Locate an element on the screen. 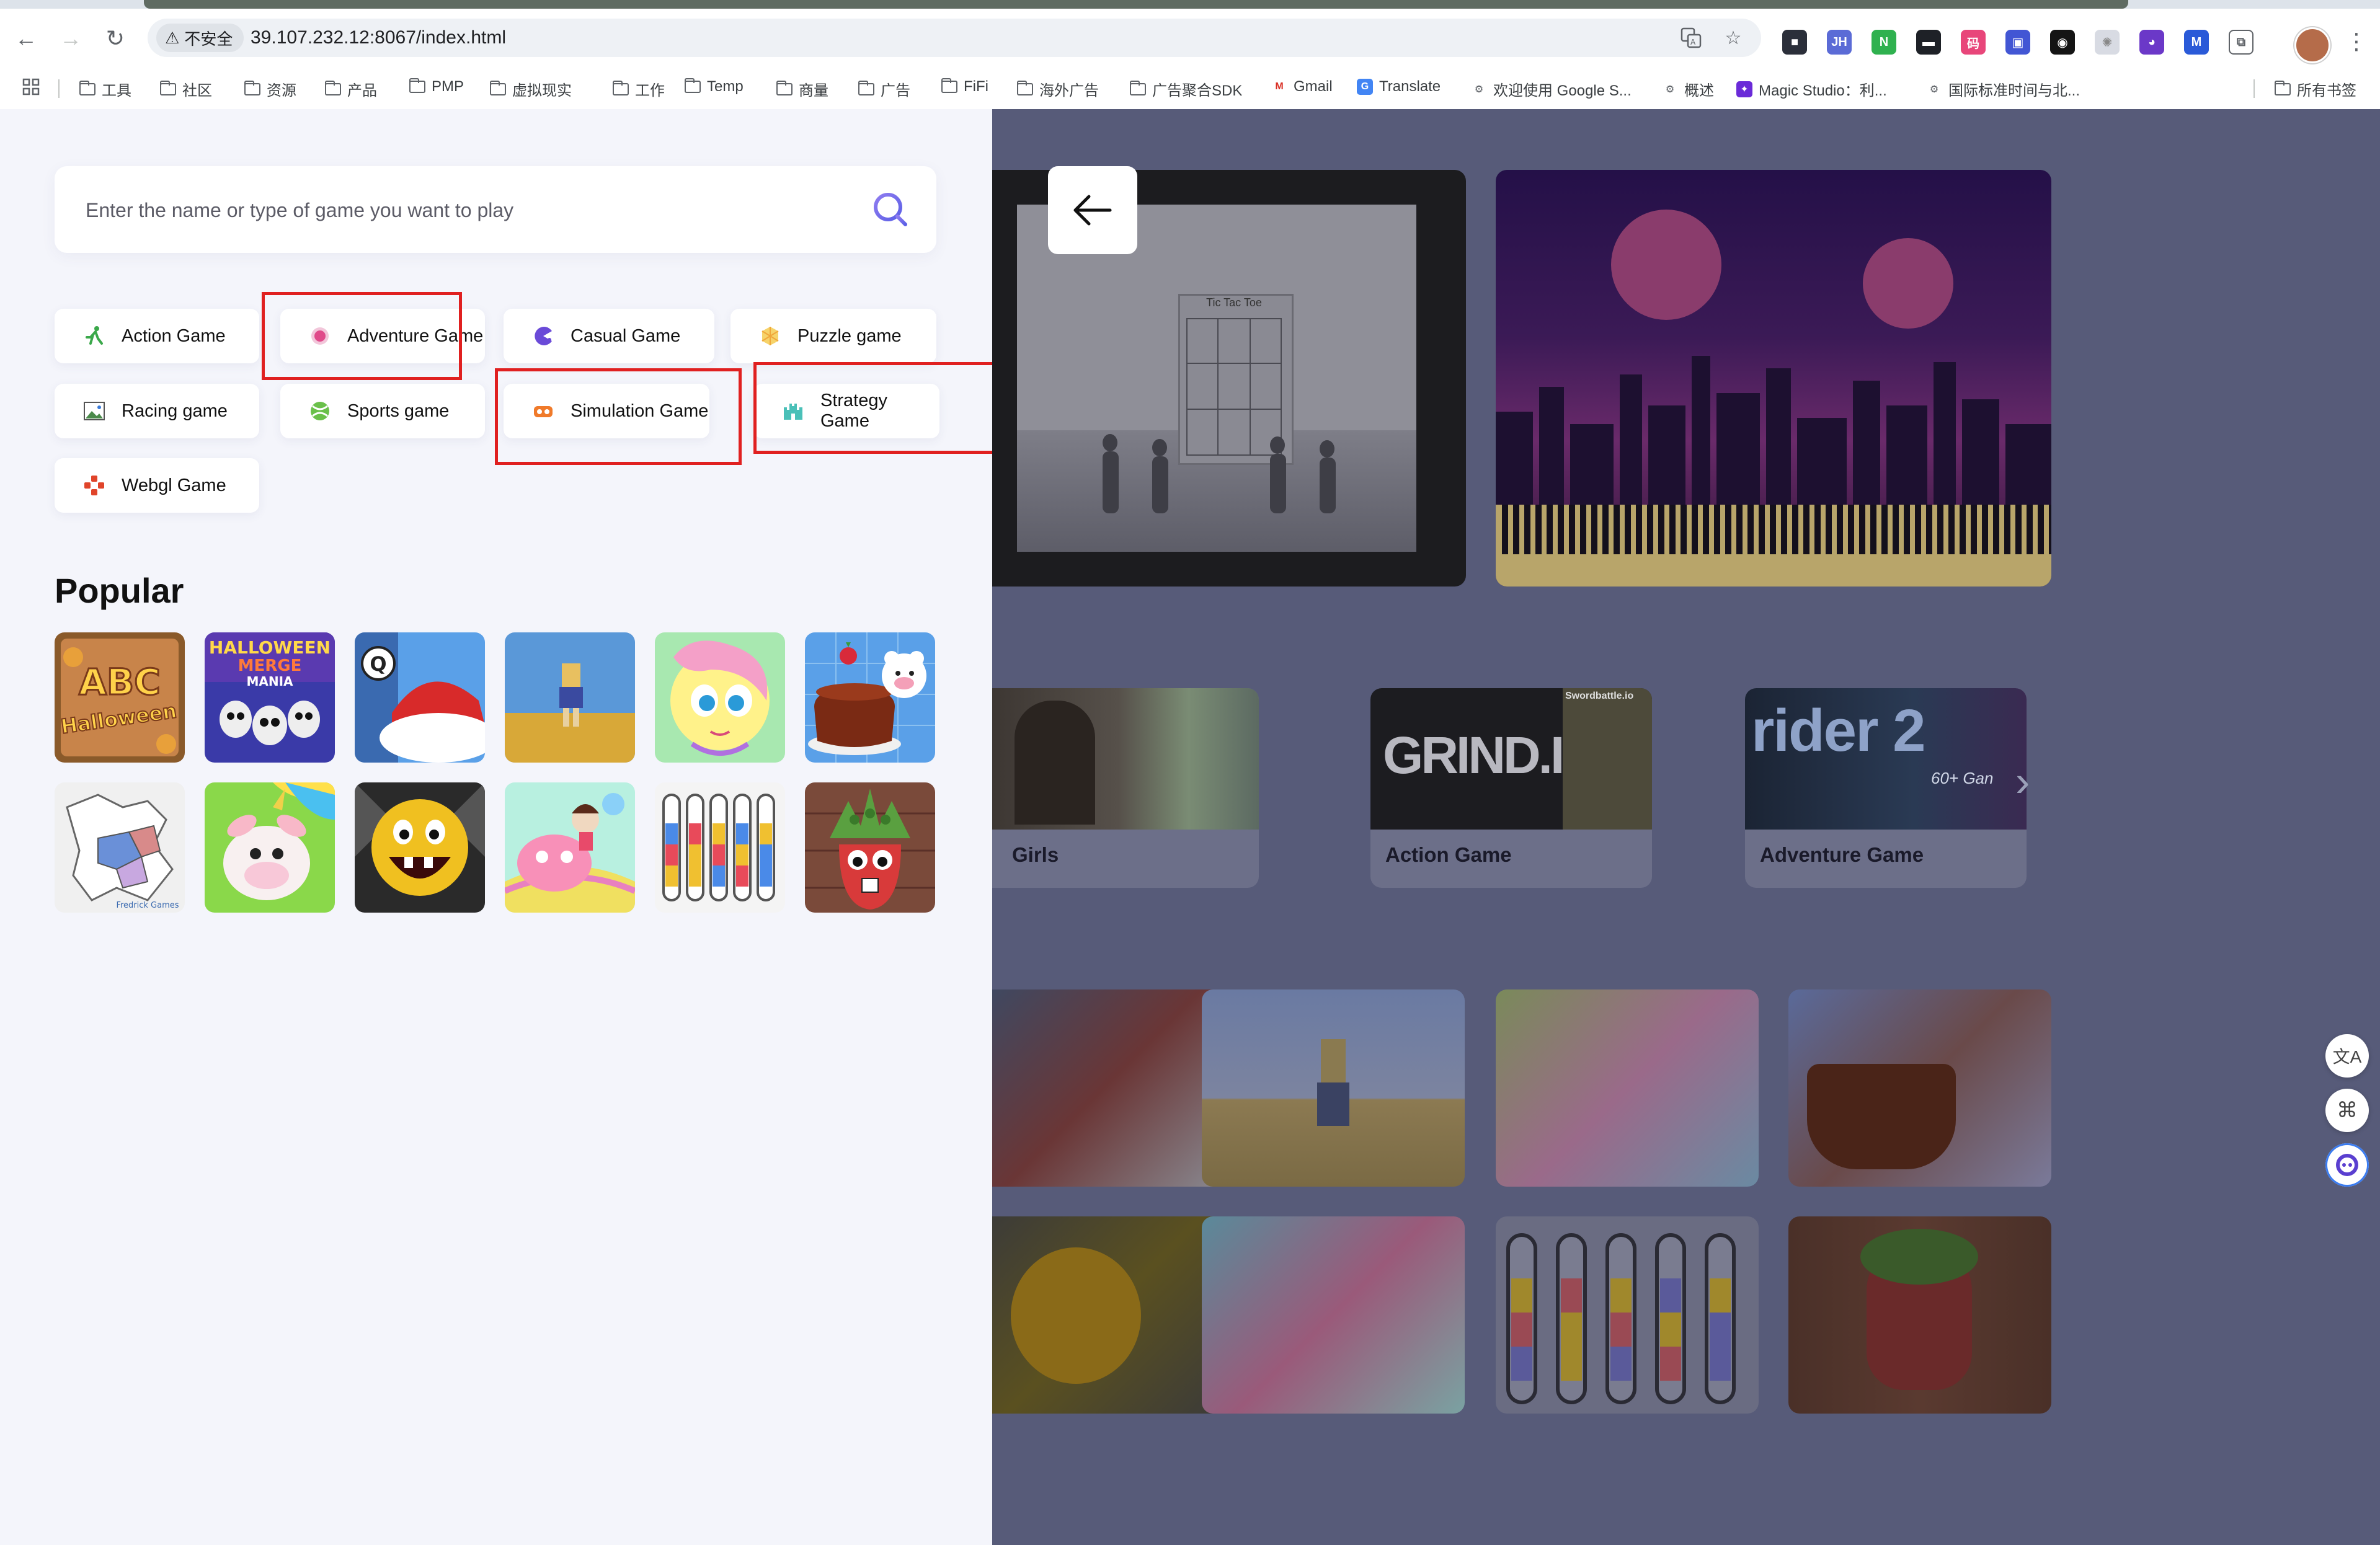 The height and width of the screenshot is (1545, 2380). category-chip-racing-game: Racing game is located at coordinates (157, 411).